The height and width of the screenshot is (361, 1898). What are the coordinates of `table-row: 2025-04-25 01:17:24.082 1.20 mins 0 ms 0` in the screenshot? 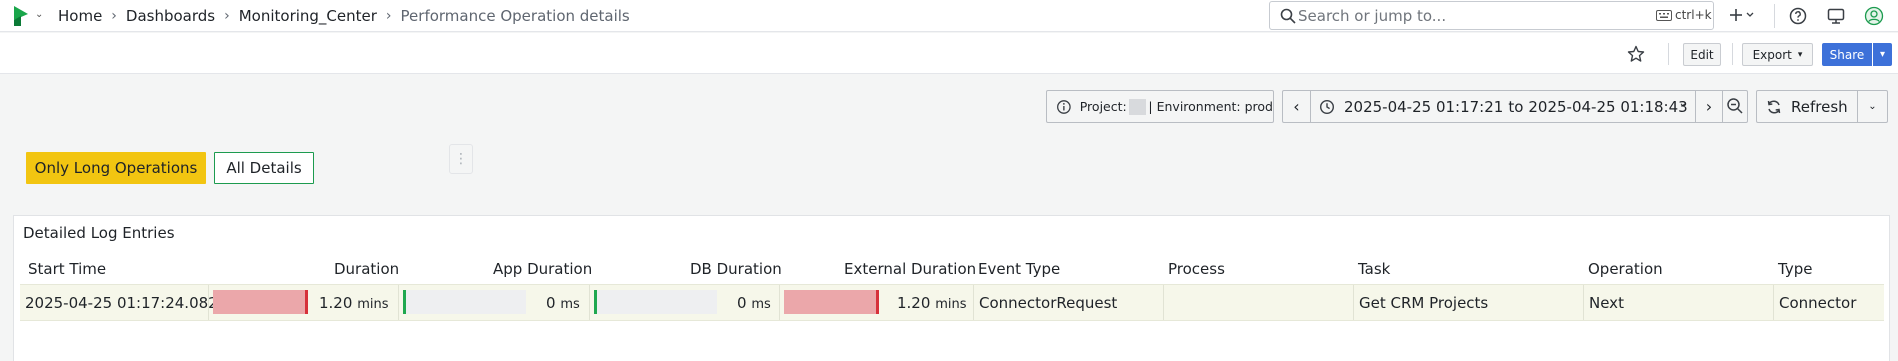 It's located at (952, 302).